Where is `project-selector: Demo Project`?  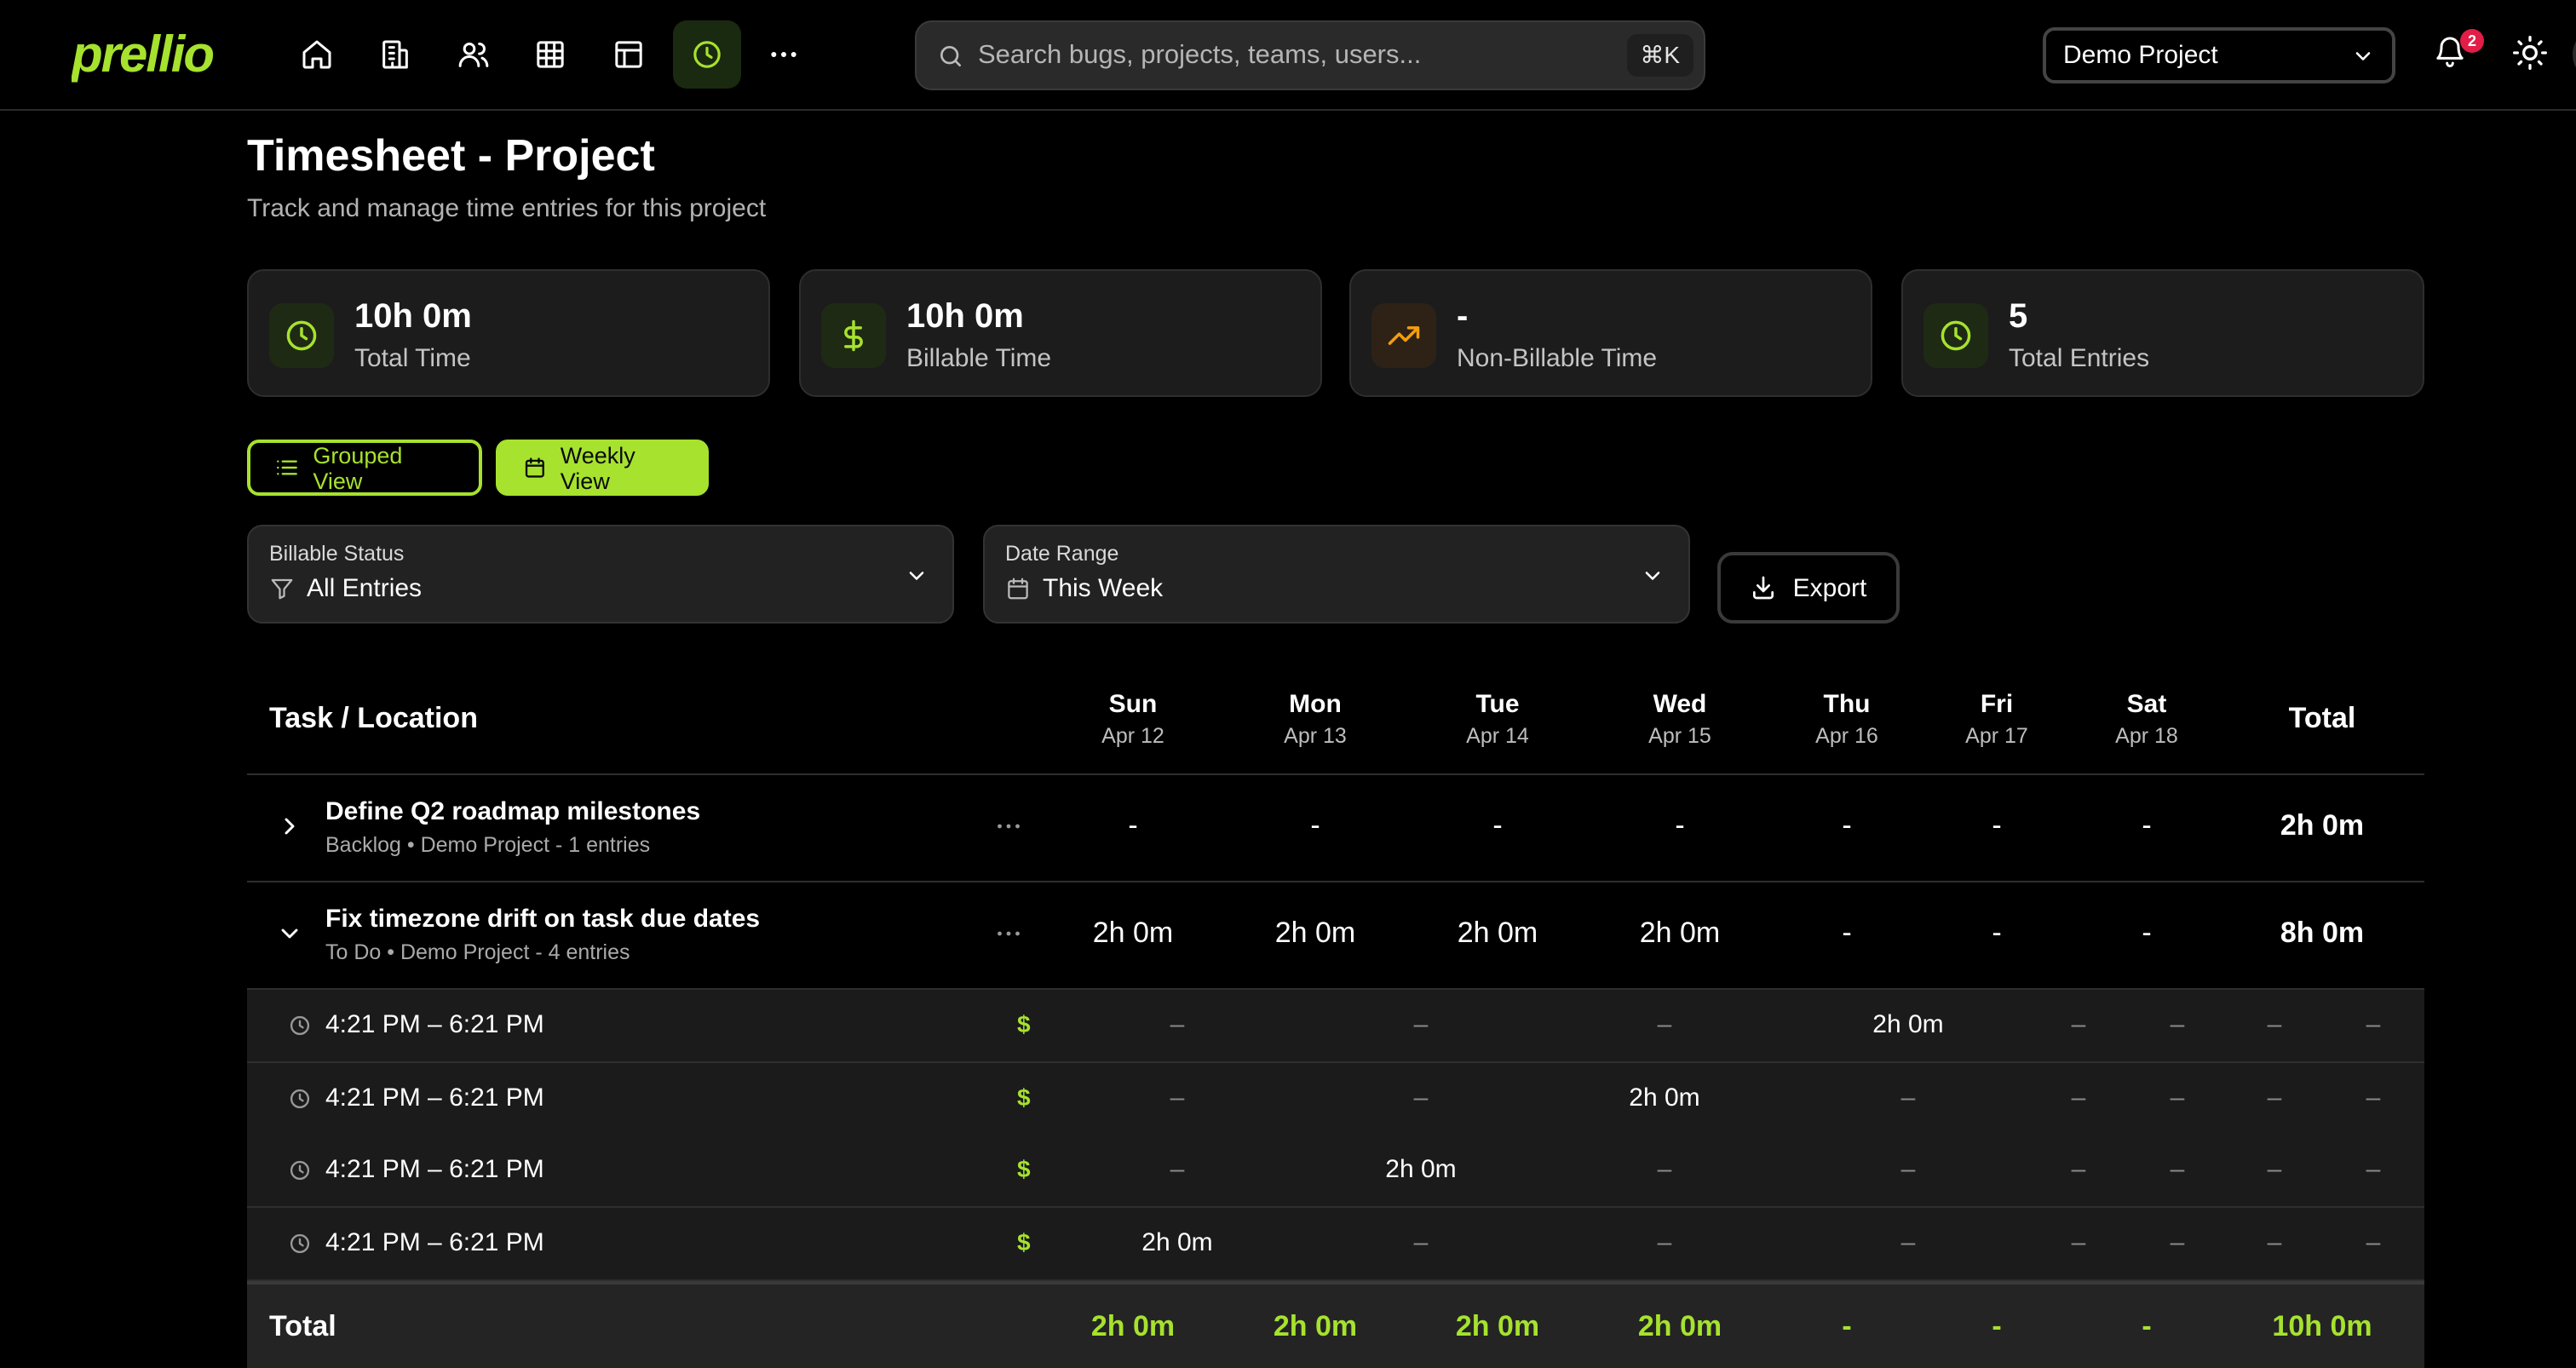
project-selector: Demo Project is located at coordinates (2219, 55).